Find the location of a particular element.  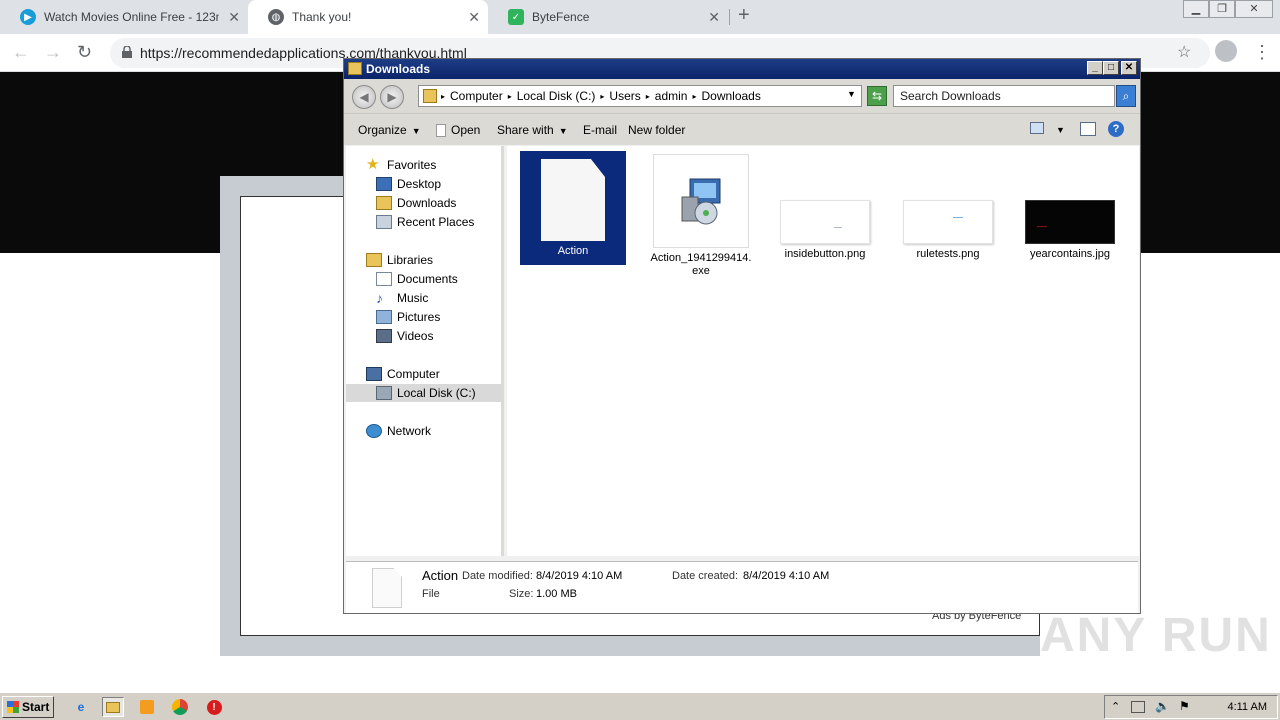

menu-kebab-icon: ⋮ is located at coordinates (1262, 52).